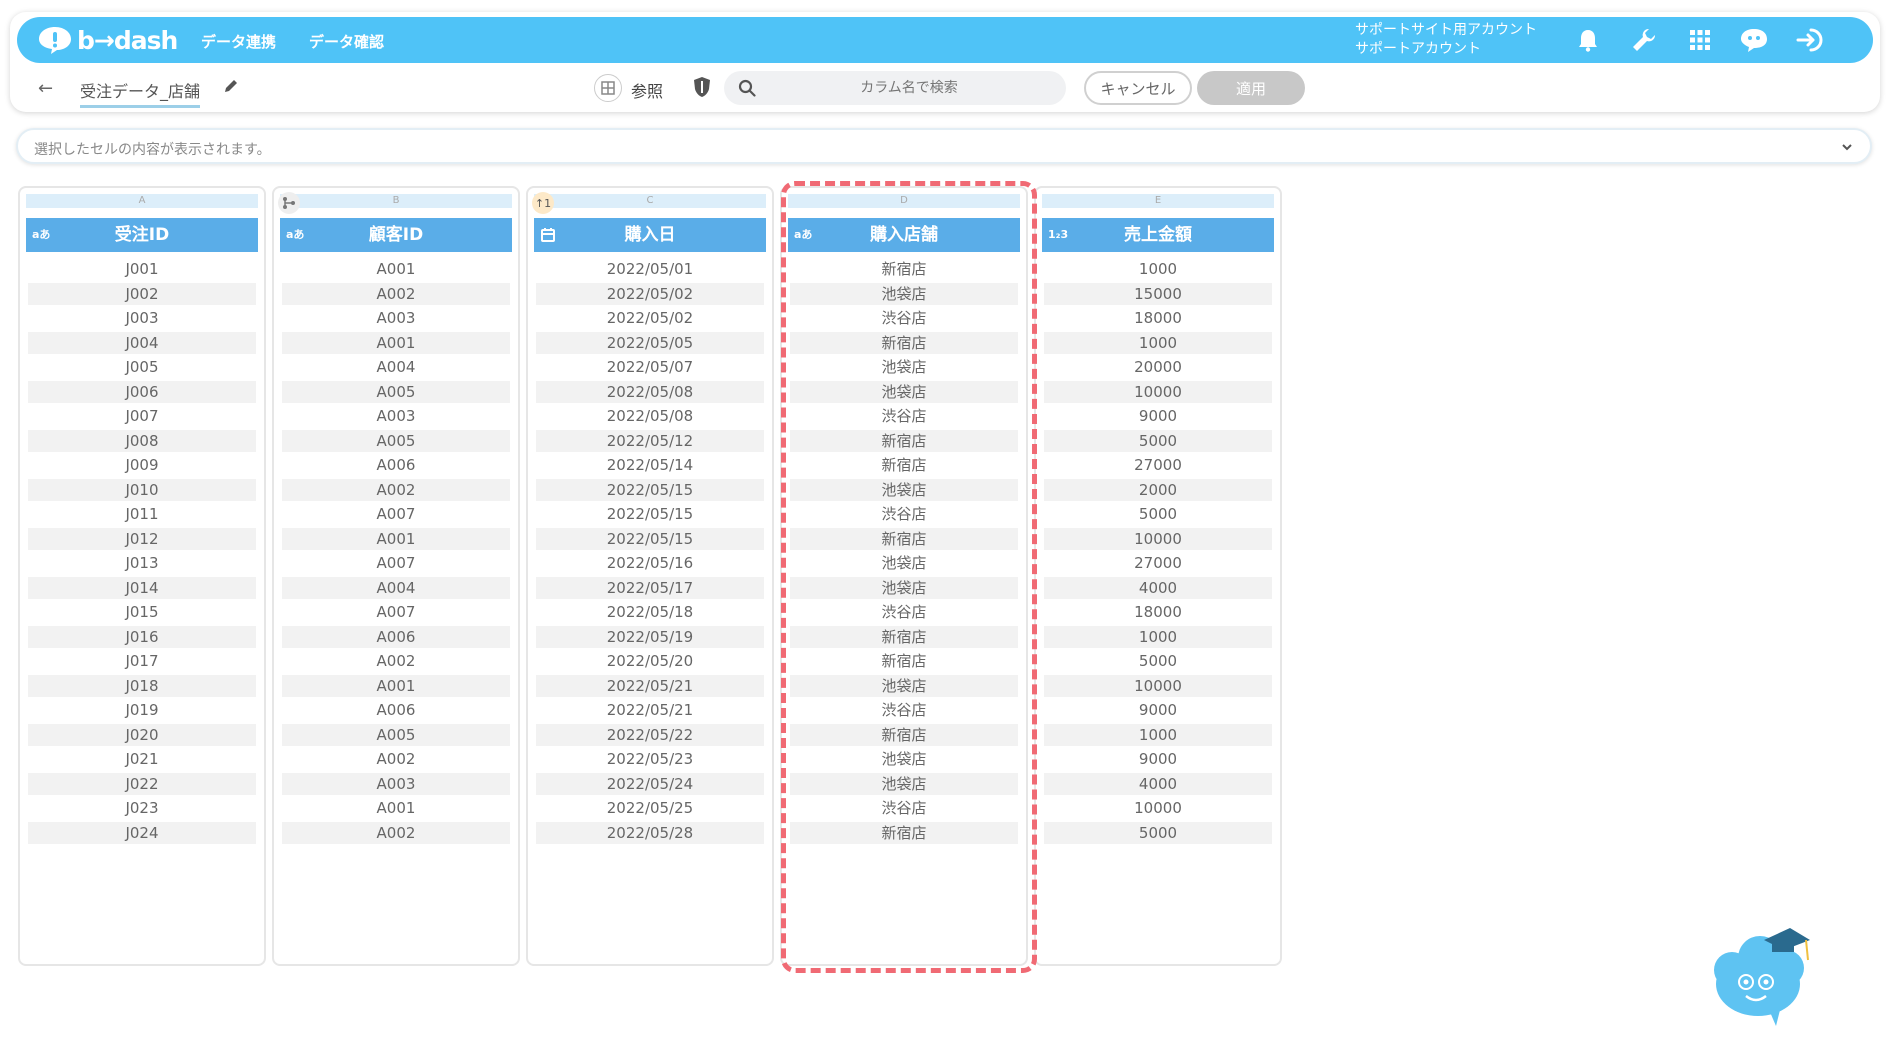  Describe the element at coordinates (650, 465) in the screenshot. I see `table-cell: 2022/05/14` at that location.